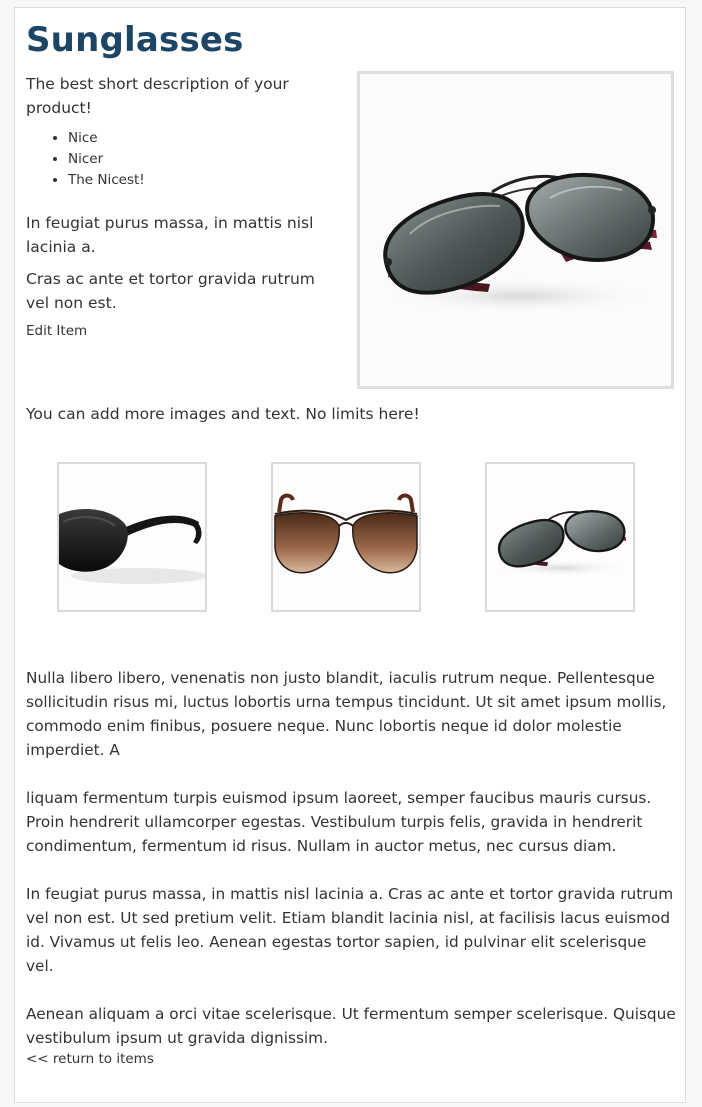 The width and height of the screenshot is (702, 1107). What do you see at coordinates (135, 40) in the screenshot?
I see `page-title: Sunglasses` at bounding box center [135, 40].